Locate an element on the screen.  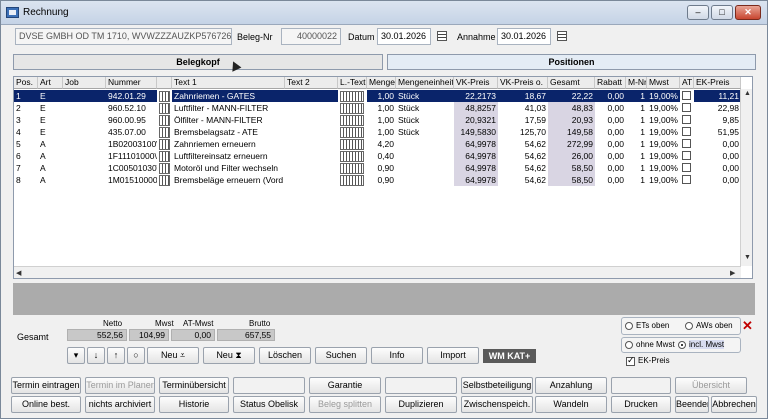
neu-insert-button: Neu ⧗ is located at coordinates (229, 355).